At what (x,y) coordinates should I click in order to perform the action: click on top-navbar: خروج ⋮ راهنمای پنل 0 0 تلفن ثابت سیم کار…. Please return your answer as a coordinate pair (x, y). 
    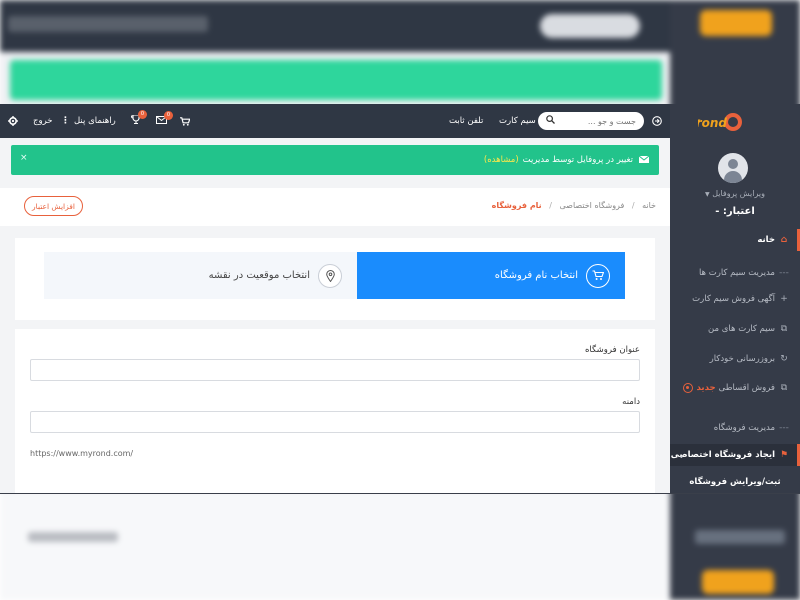
    Looking at the image, I should click on (335, 121).